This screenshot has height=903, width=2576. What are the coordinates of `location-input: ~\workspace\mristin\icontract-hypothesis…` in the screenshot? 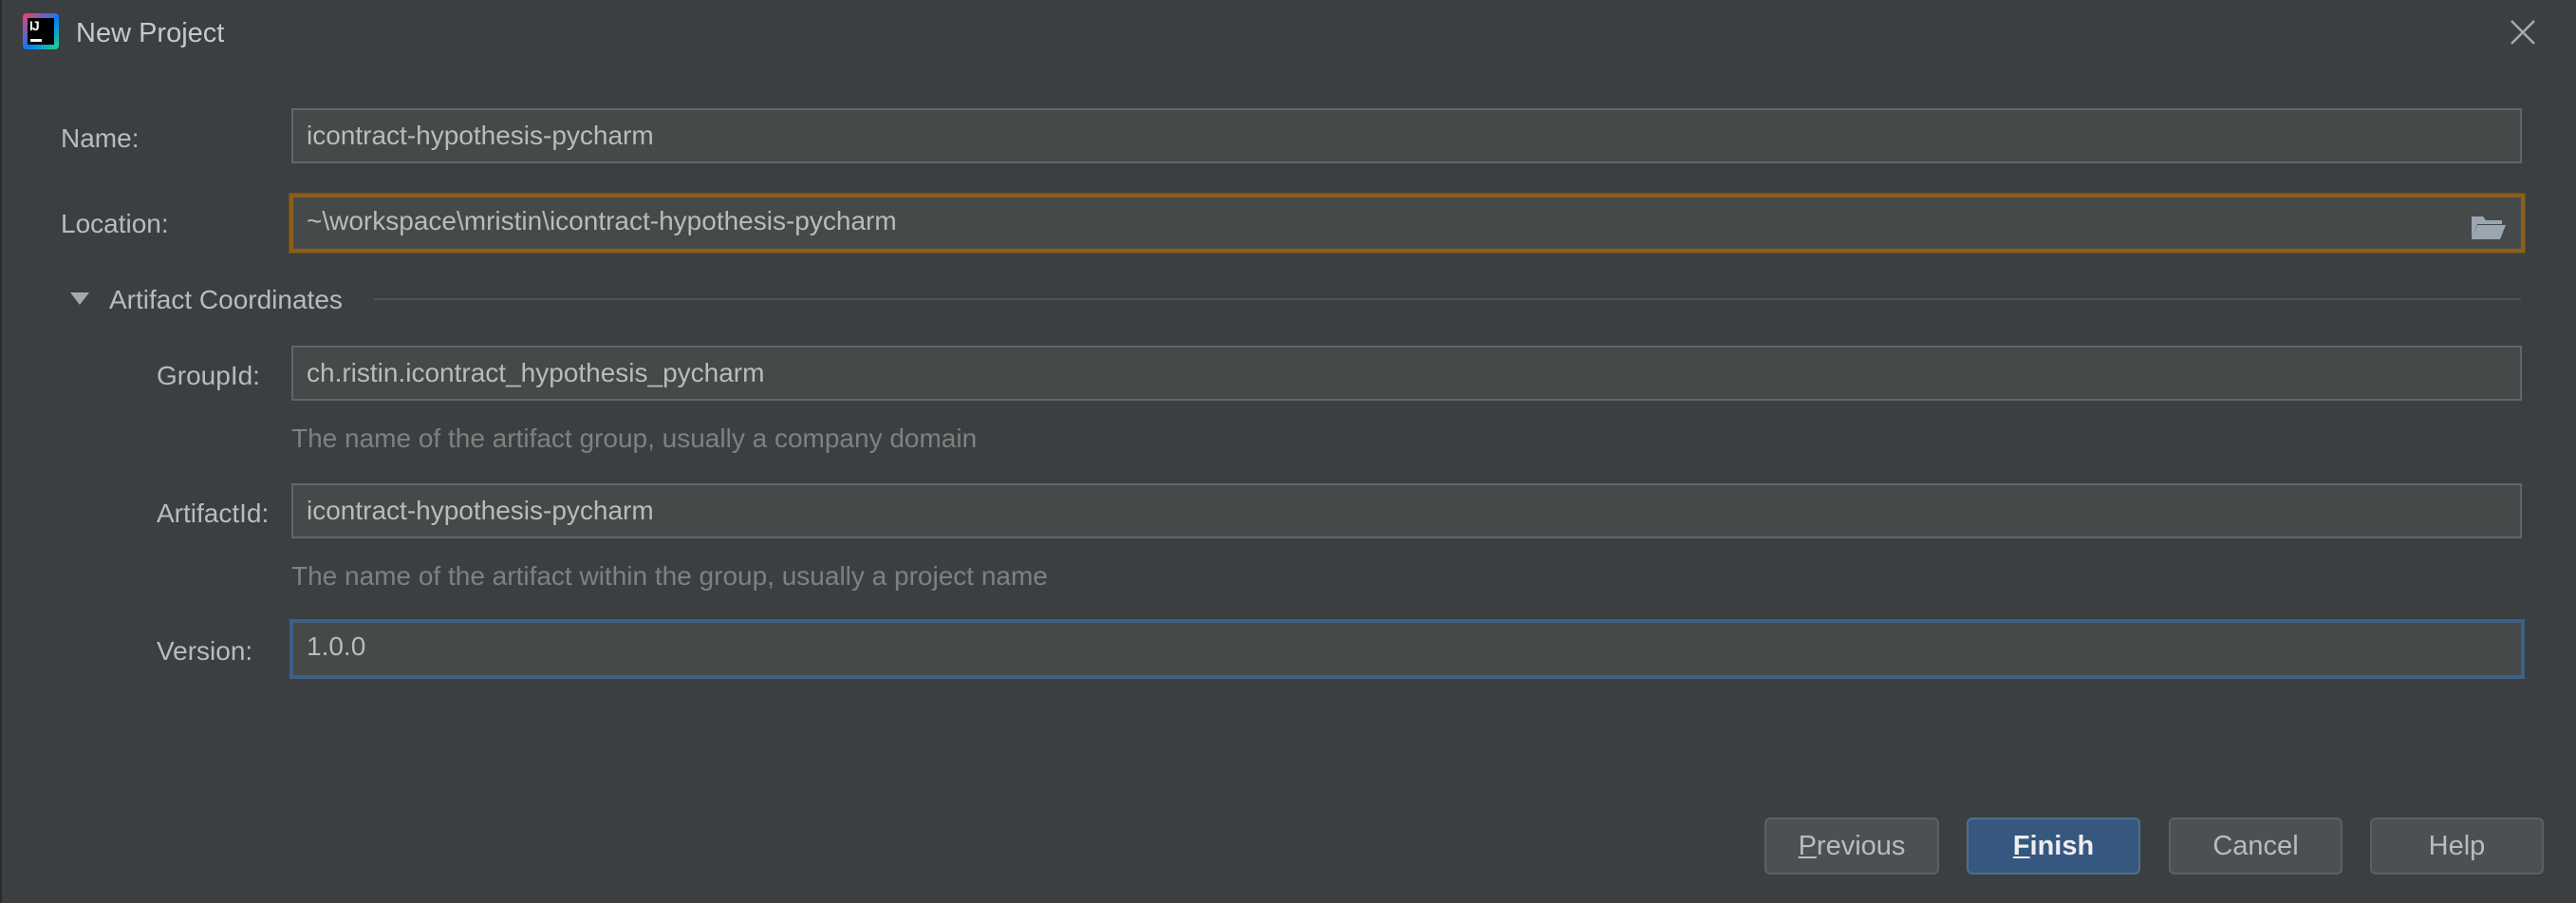 It's located at (1407, 223).